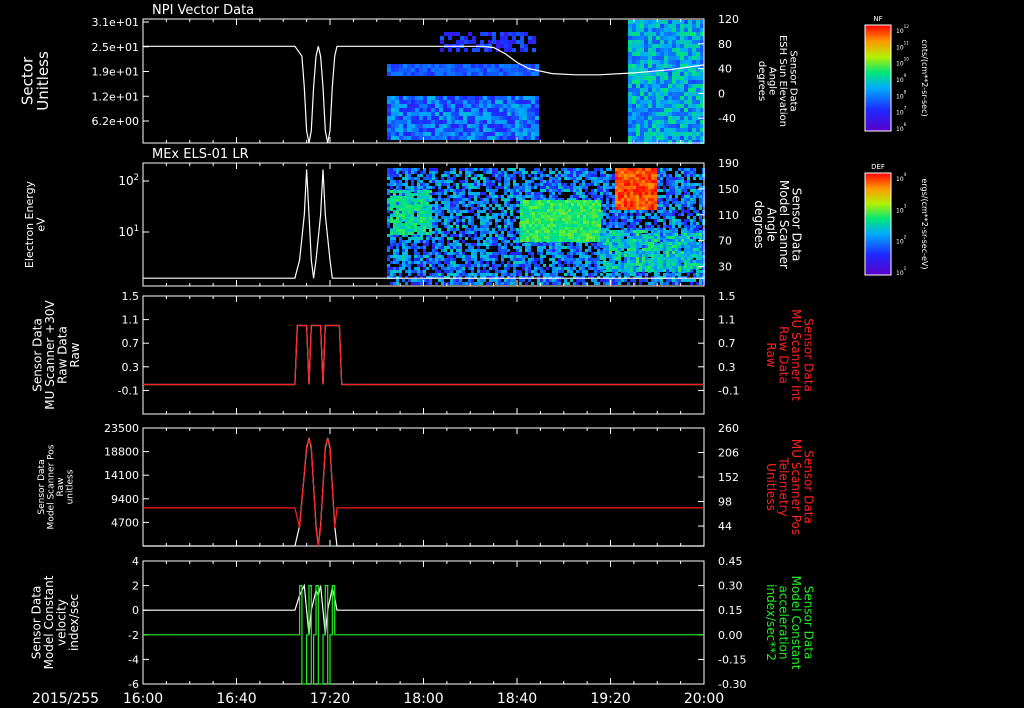  Describe the element at coordinates (727, 118) in the screenshot. I see `y2-tick-label: -40` at that location.